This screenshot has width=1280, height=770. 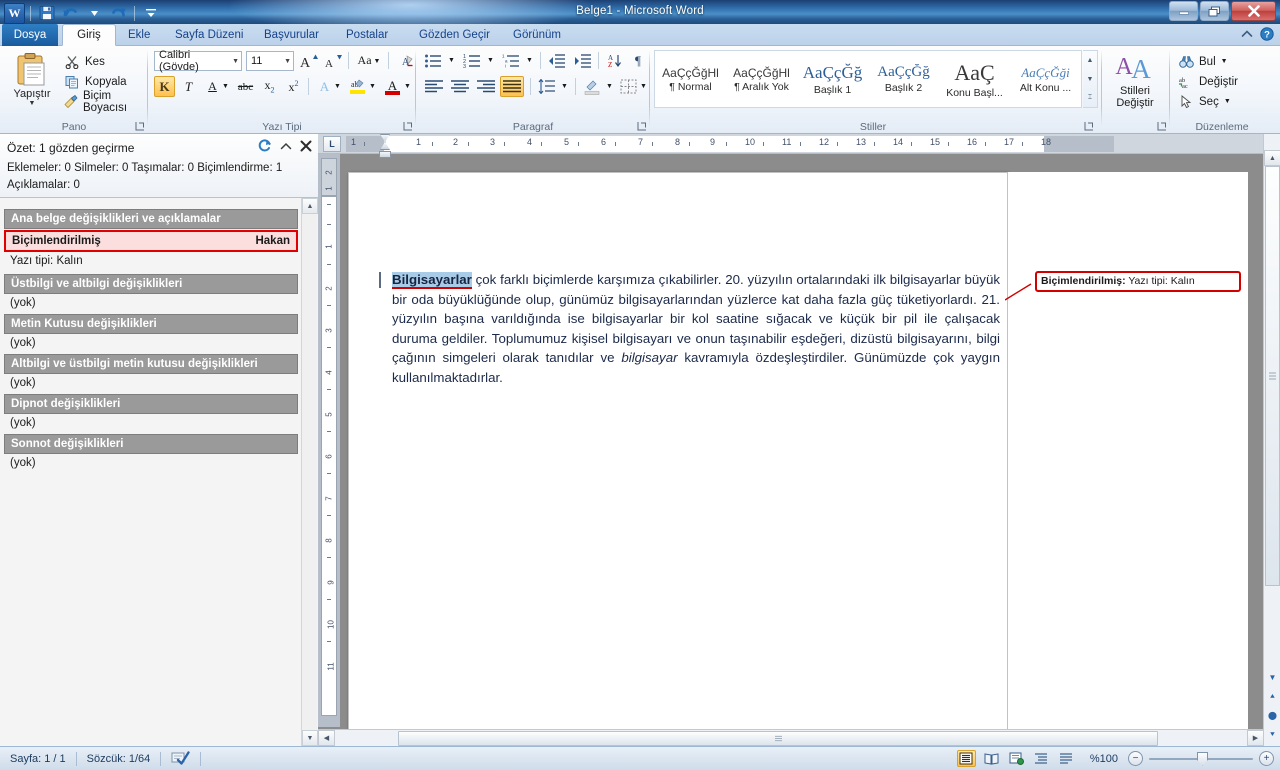 I want to click on draft-view-button, so click(x=1066, y=758).